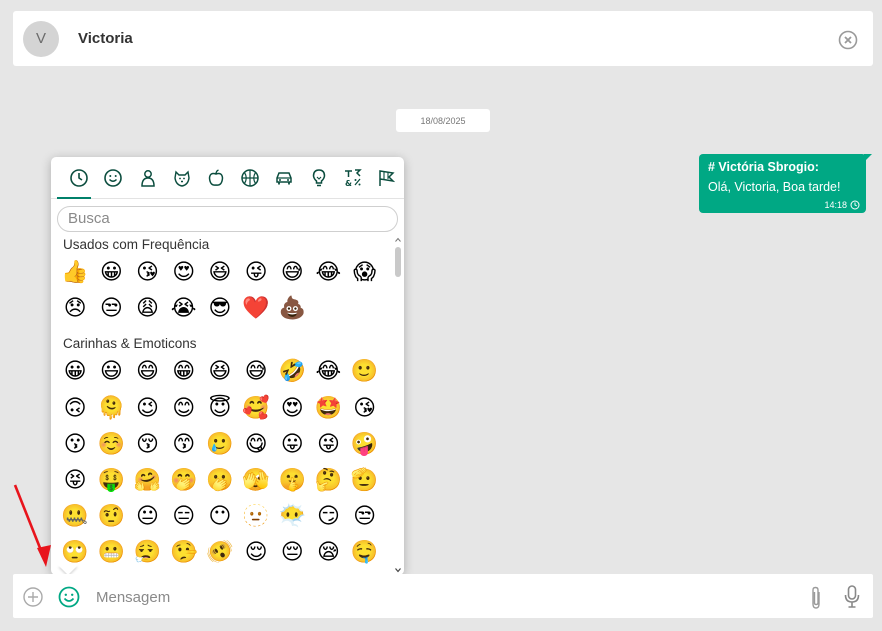 The width and height of the screenshot is (882, 631). What do you see at coordinates (318, 178) in the screenshot?
I see `tab-objects` at bounding box center [318, 178].